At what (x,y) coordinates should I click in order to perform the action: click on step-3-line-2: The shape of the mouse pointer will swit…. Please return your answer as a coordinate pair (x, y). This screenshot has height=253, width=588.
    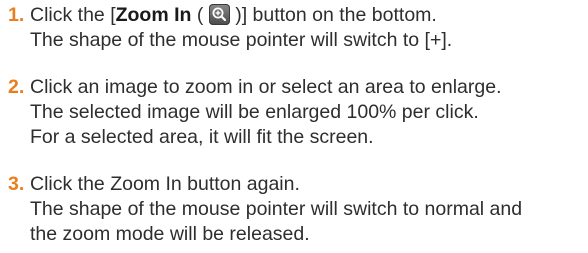
    Looking at the image, I should click on (276, 209).